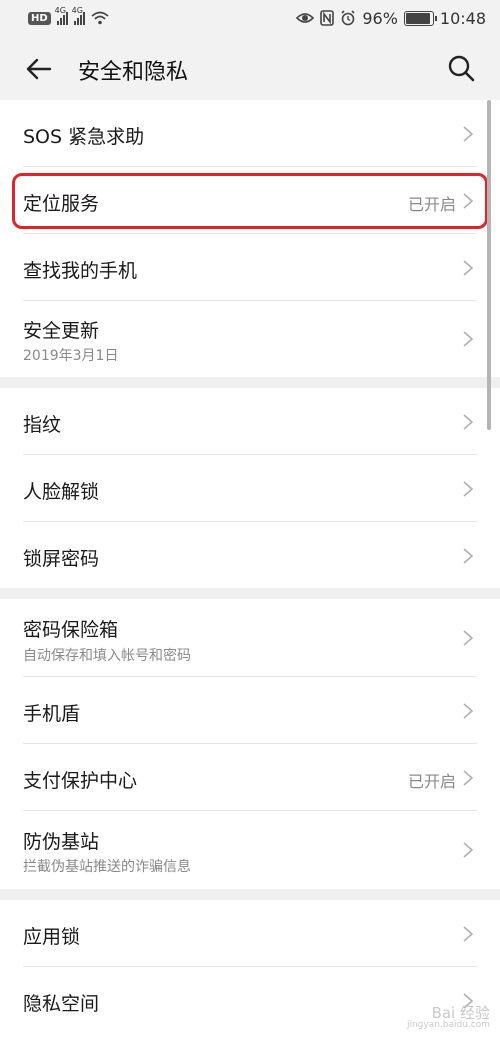 The width and height of the screenshot is (500, 1039). I want to click on battery-icon, so click(420, 18).